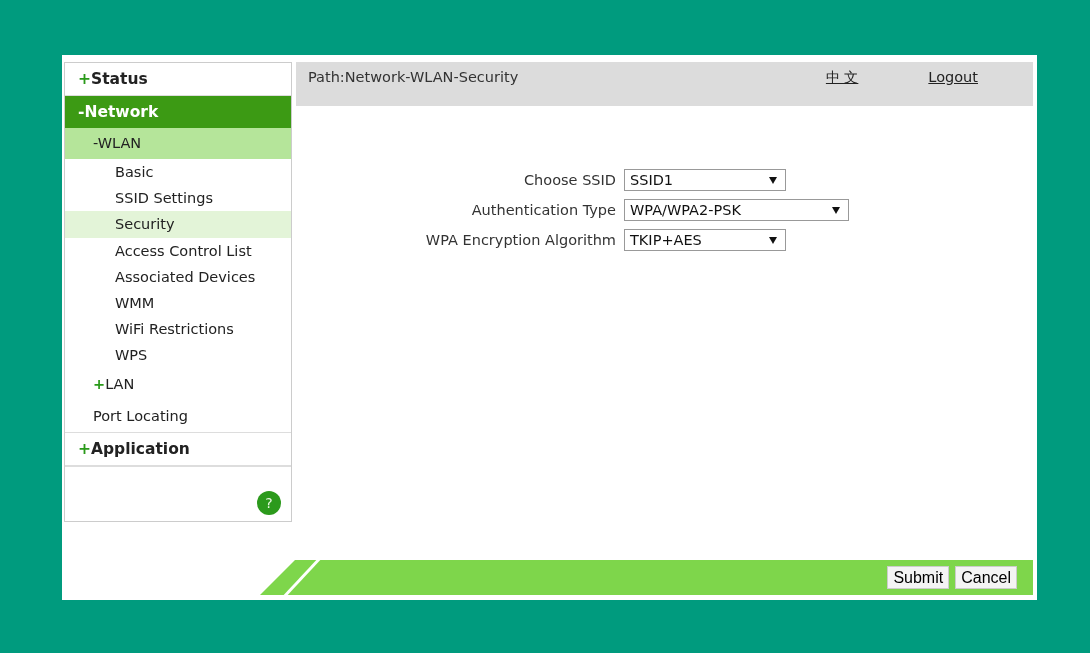 The width and height of the screenshot is (1090, 653). Describe the element at coordinates (178, 224) in the screenshot. I see `menu-item: Security` at that location.